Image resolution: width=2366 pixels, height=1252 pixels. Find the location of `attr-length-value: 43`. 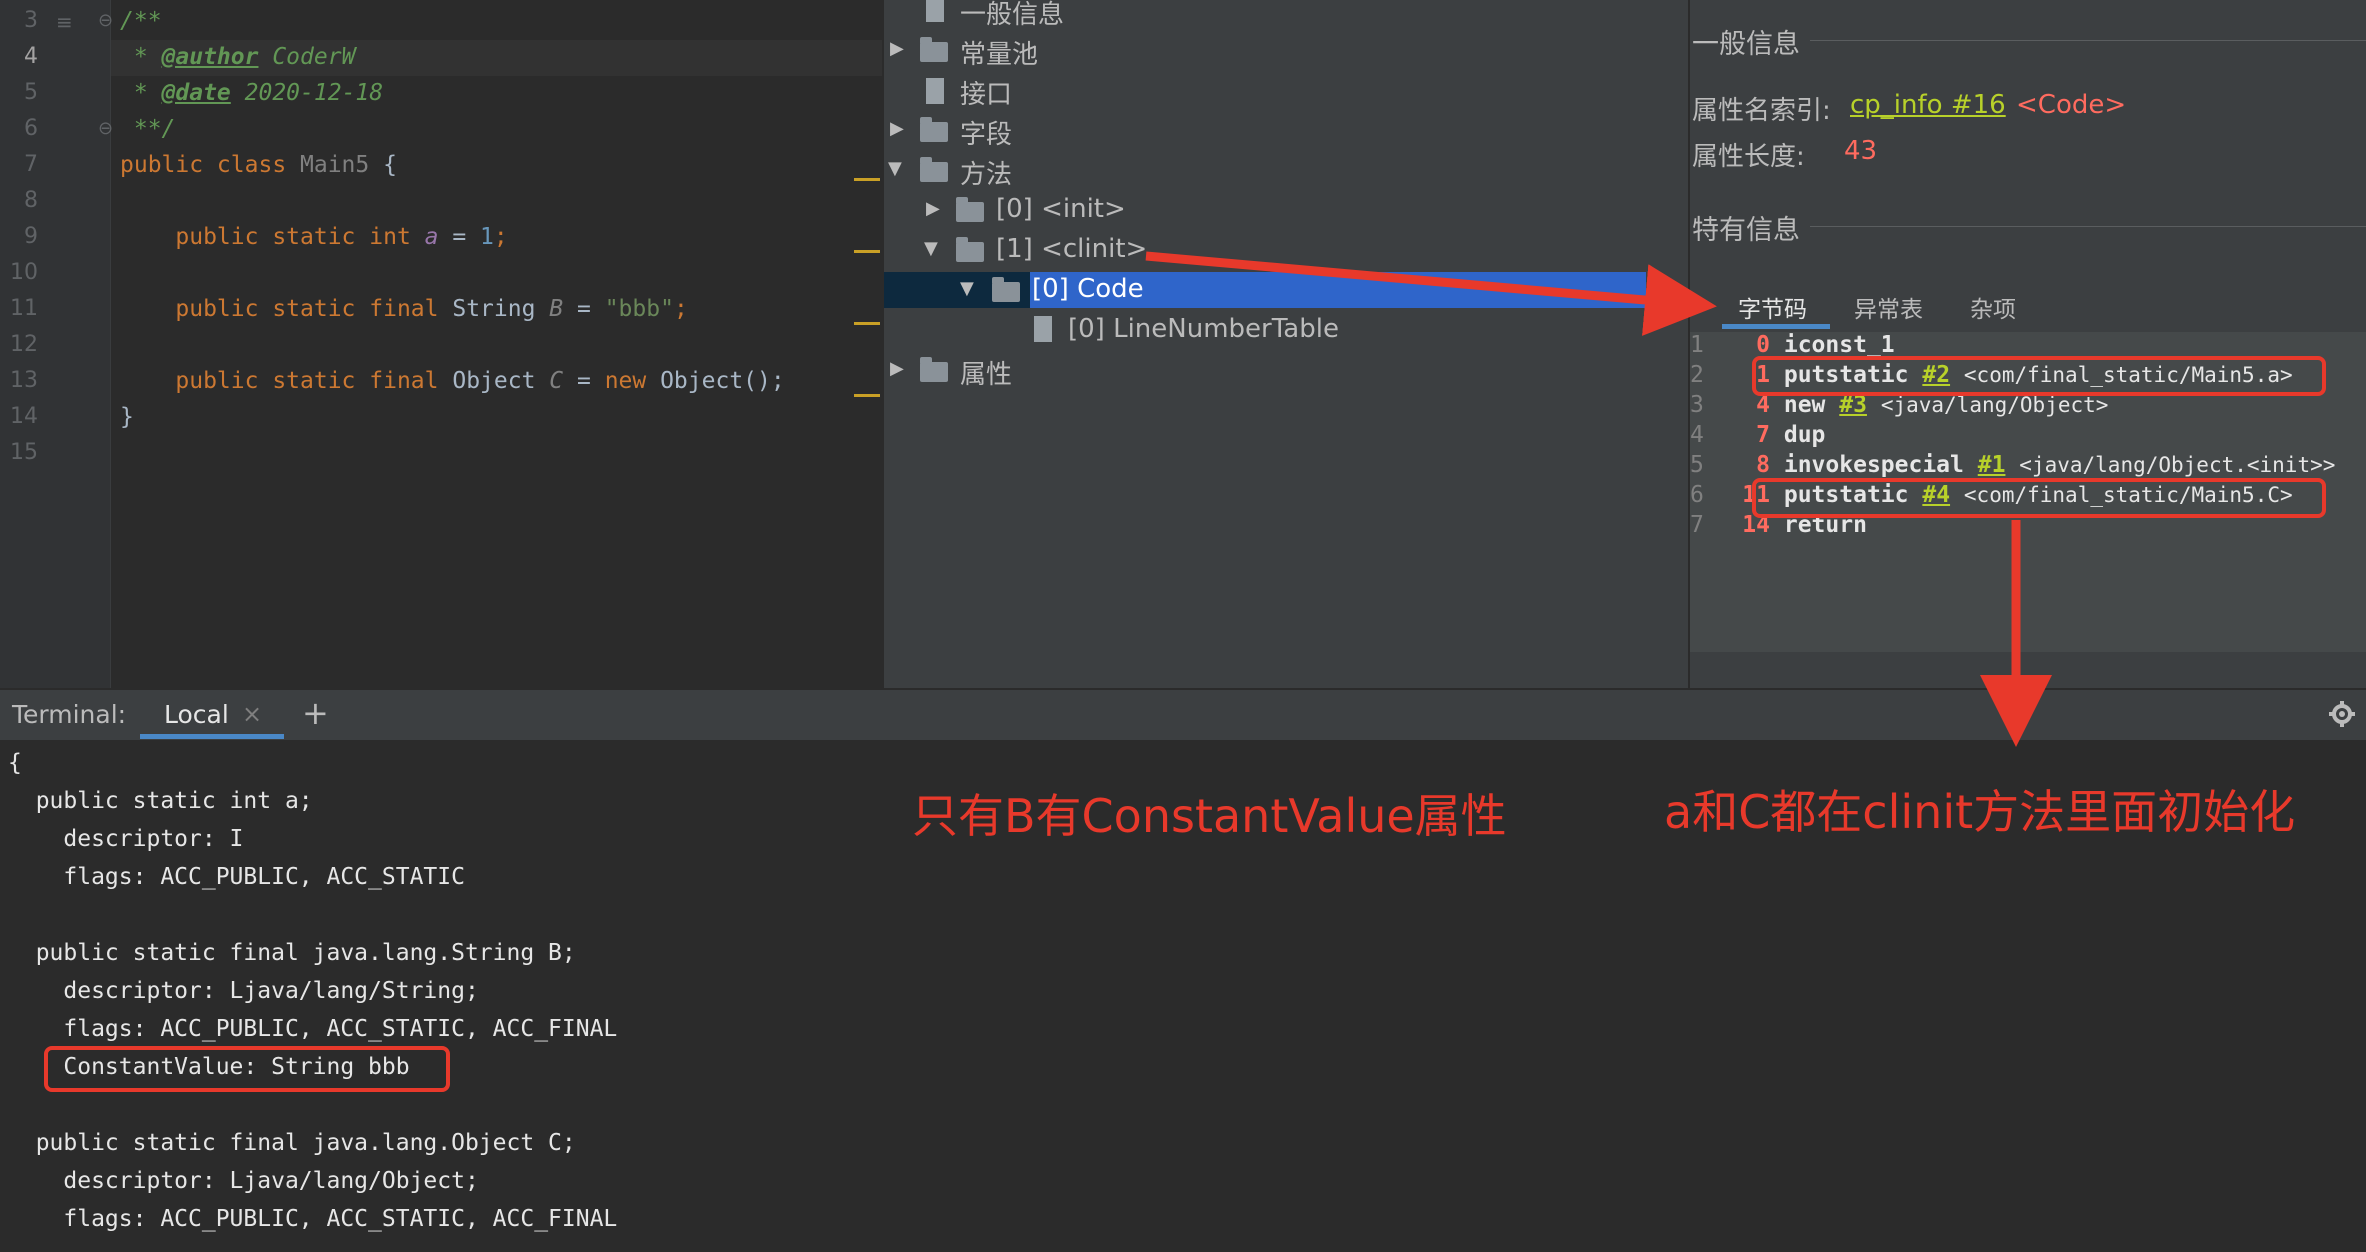

attr-length-value: 43 is located at coordinates (1861, 151).